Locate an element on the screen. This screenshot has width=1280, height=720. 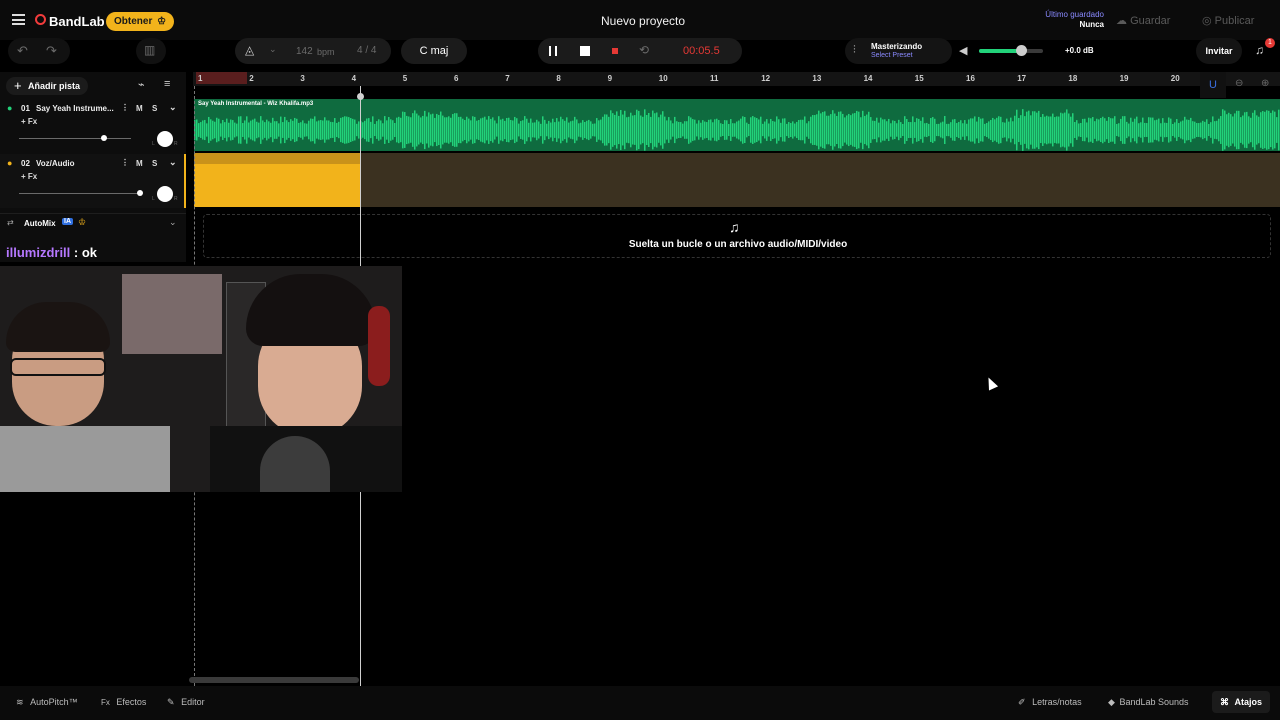
tempo-value: 142 is located at coordinates (304, 51).